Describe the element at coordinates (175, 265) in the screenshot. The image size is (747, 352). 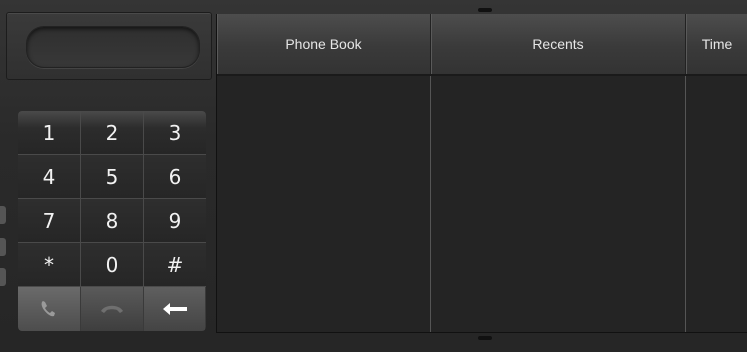
I see `key-hash: #` at that location.